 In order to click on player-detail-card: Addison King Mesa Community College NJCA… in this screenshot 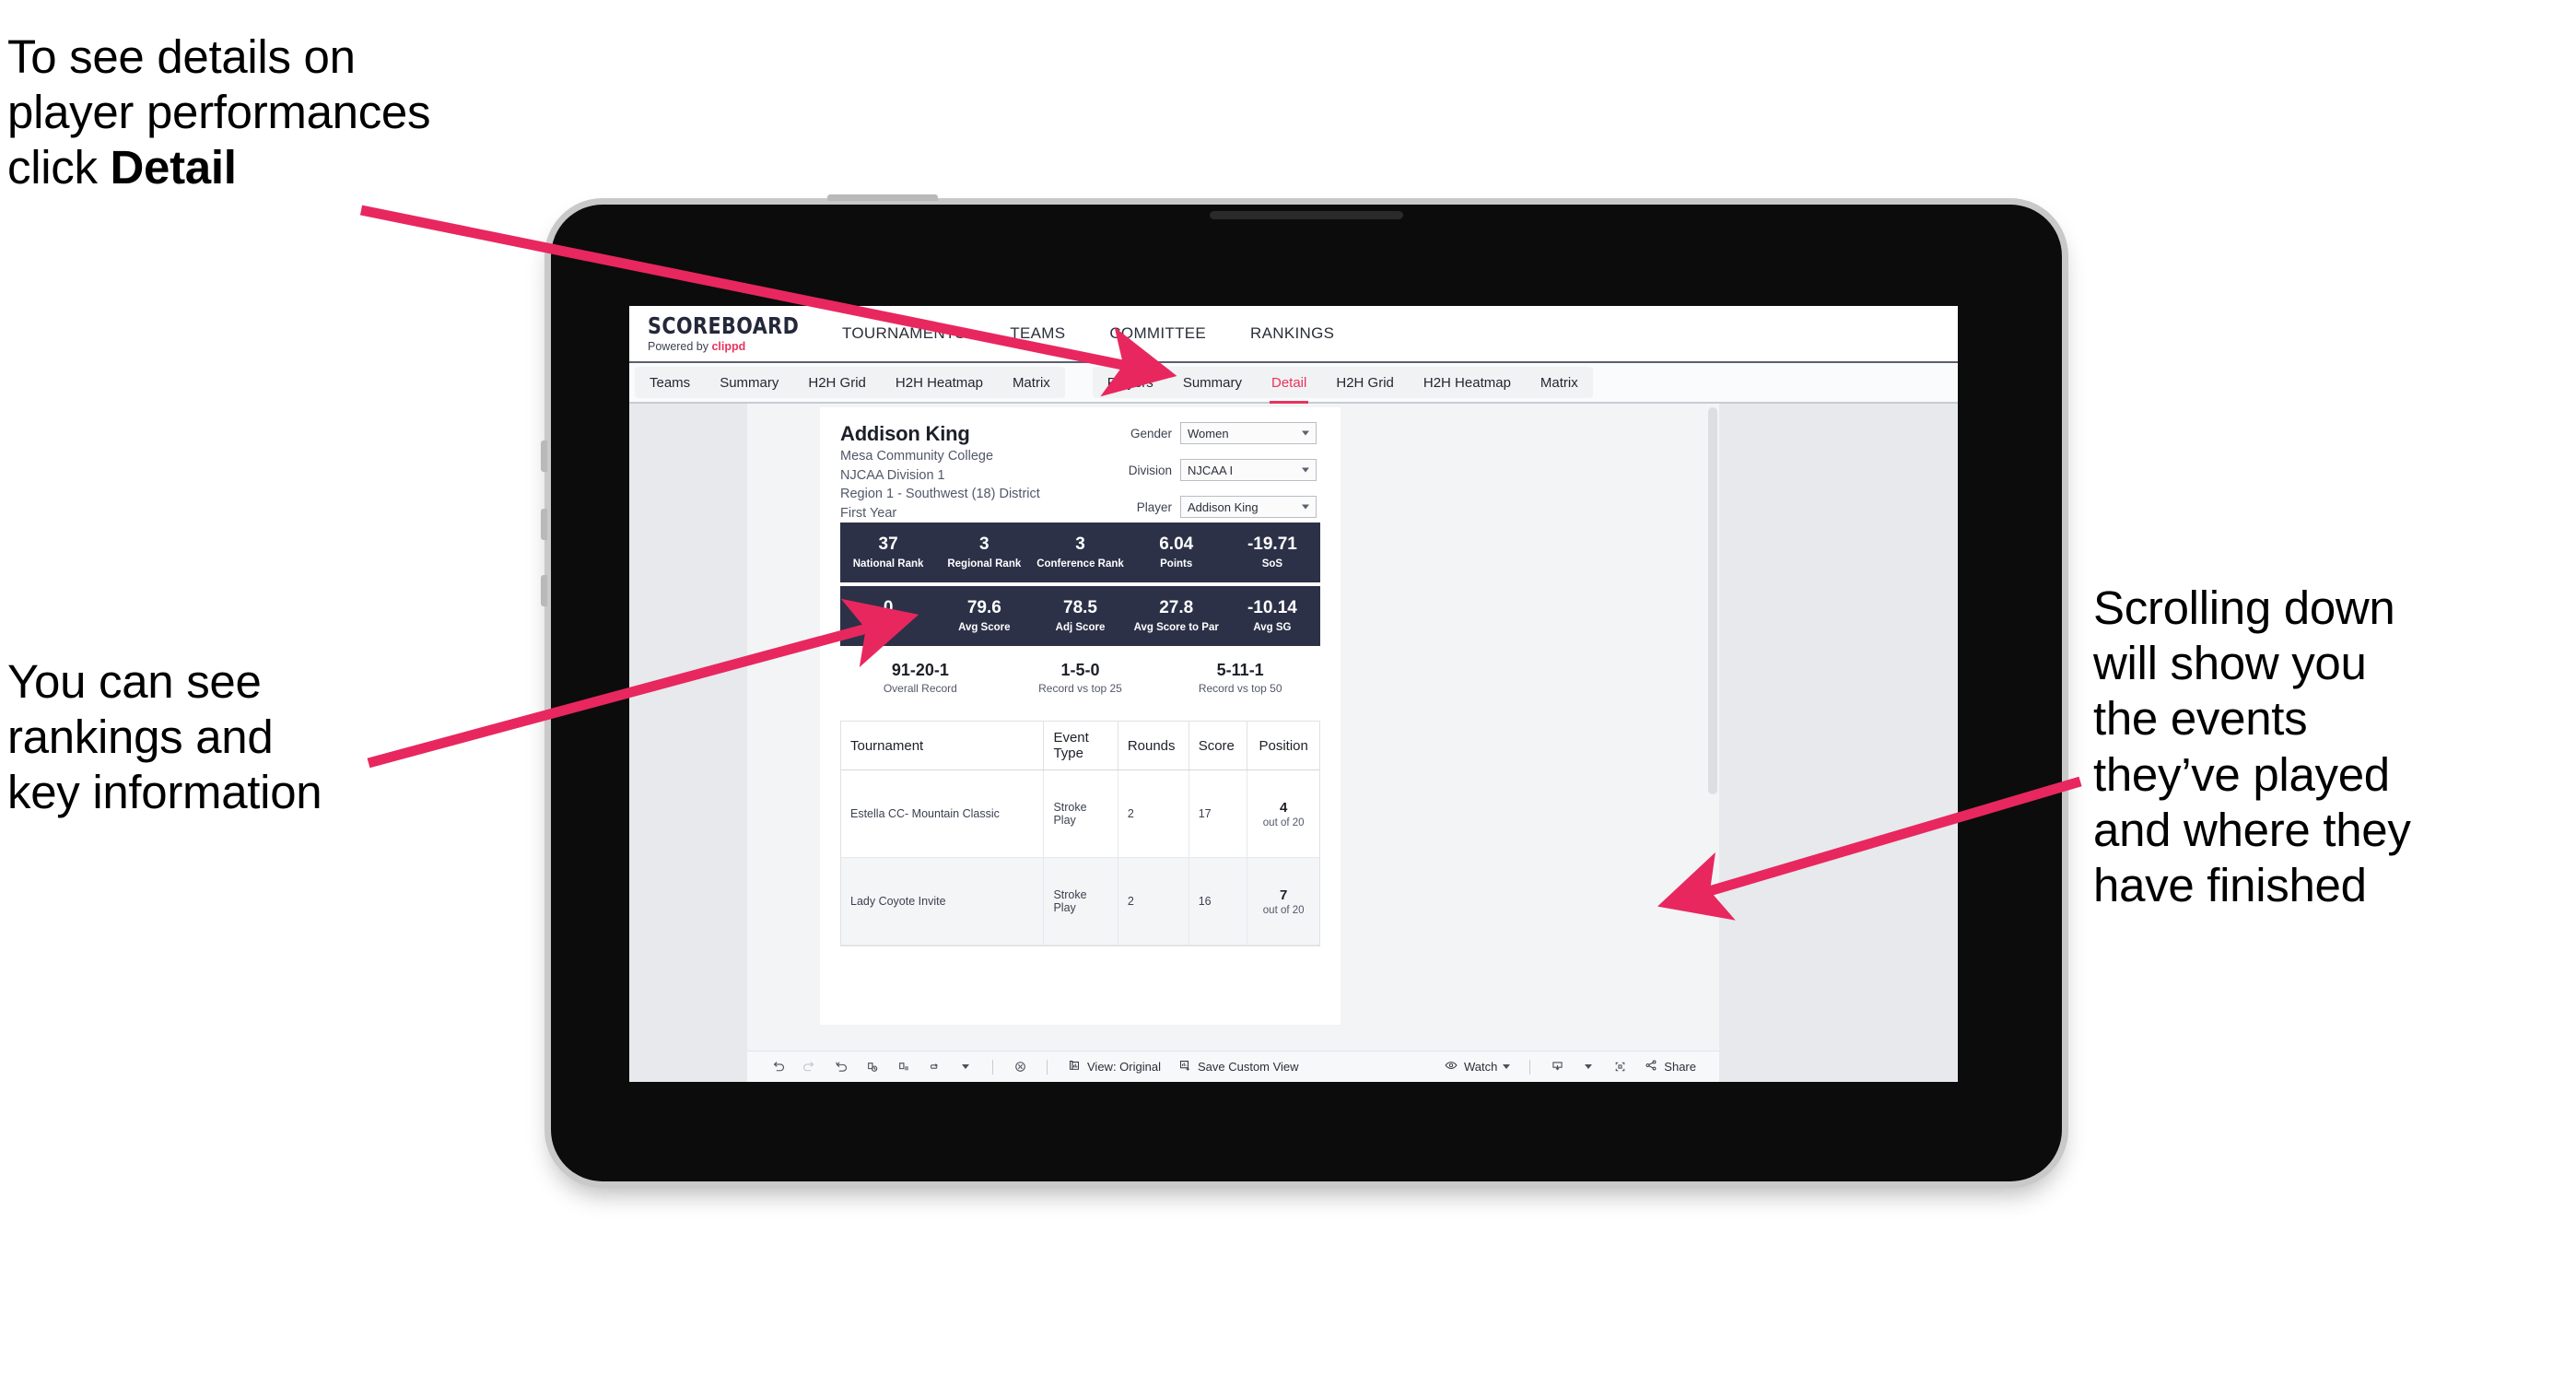, I will do `click(1080, 716)`.